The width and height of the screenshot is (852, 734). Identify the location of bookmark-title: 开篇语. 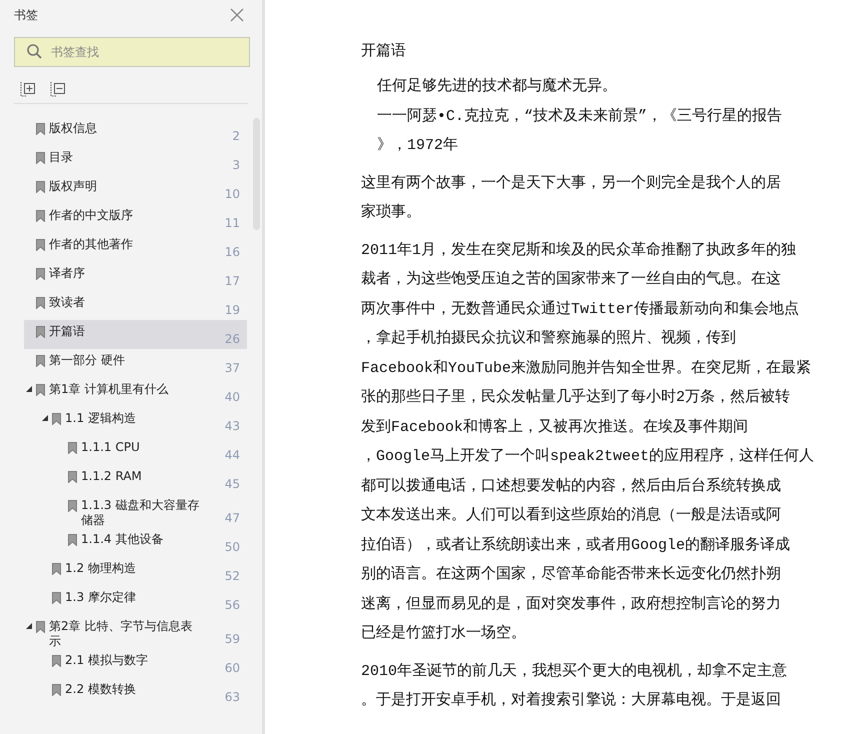
(67, 331).